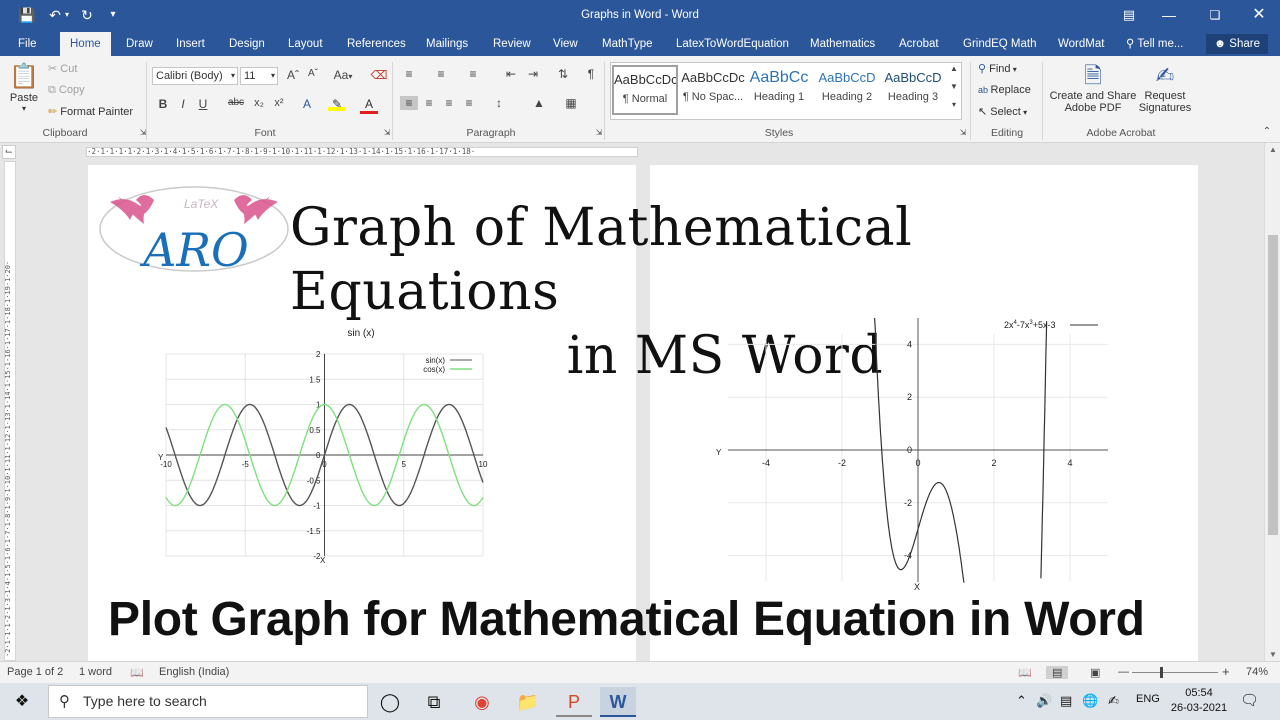 The height and width of the screenshot is (720, 1280). What do you see at coordinates (90, 111) in the screenshot?
I see `format-painter-button: ✏ Format Painter` at bounding box center [90, 111].